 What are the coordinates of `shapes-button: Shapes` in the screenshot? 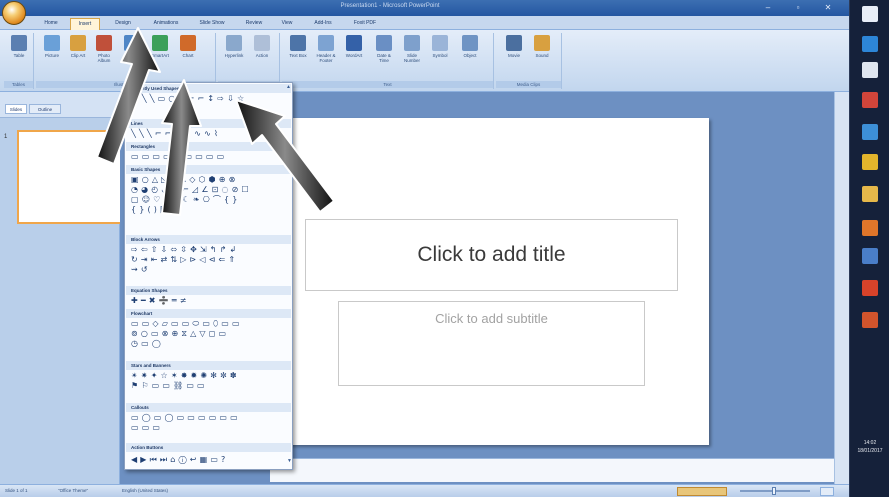 It's located at (132, 57).